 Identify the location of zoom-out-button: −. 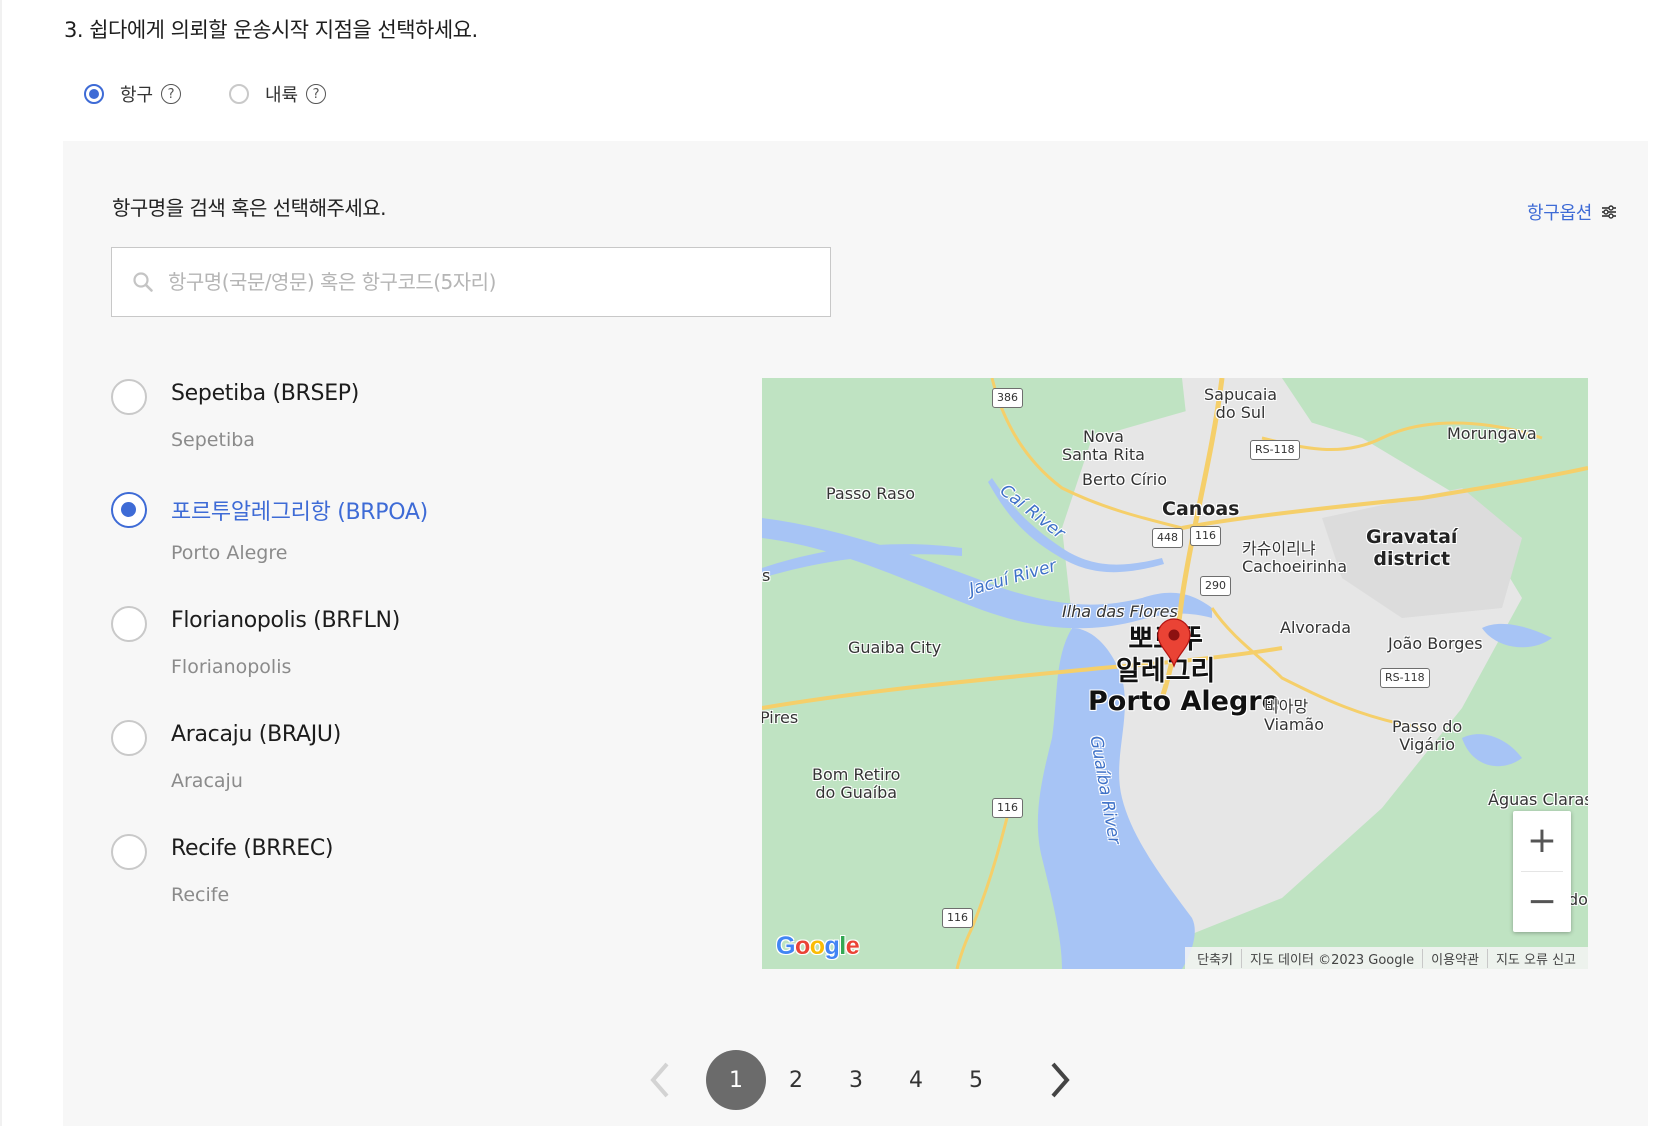
(1542, 902).